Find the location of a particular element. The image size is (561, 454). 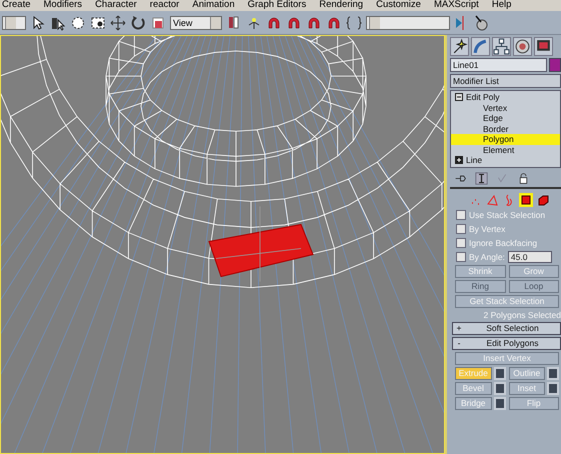

stack-subobject-item: Polygon is located at coordinates (505, 139).